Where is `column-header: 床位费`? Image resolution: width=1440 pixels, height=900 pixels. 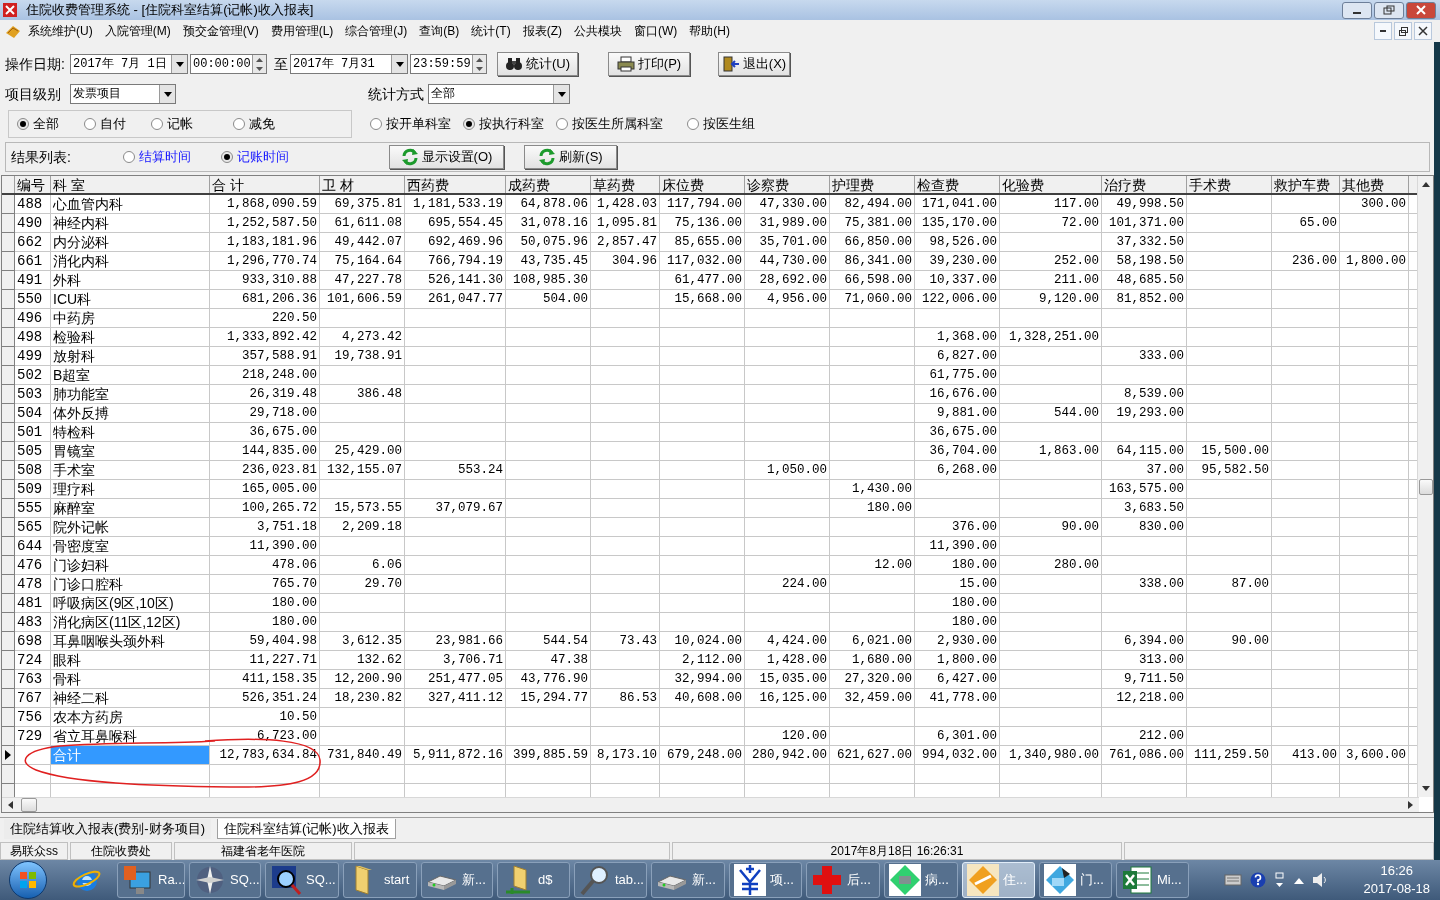
column-header: 床位费 is located at coordinates (702, 184).